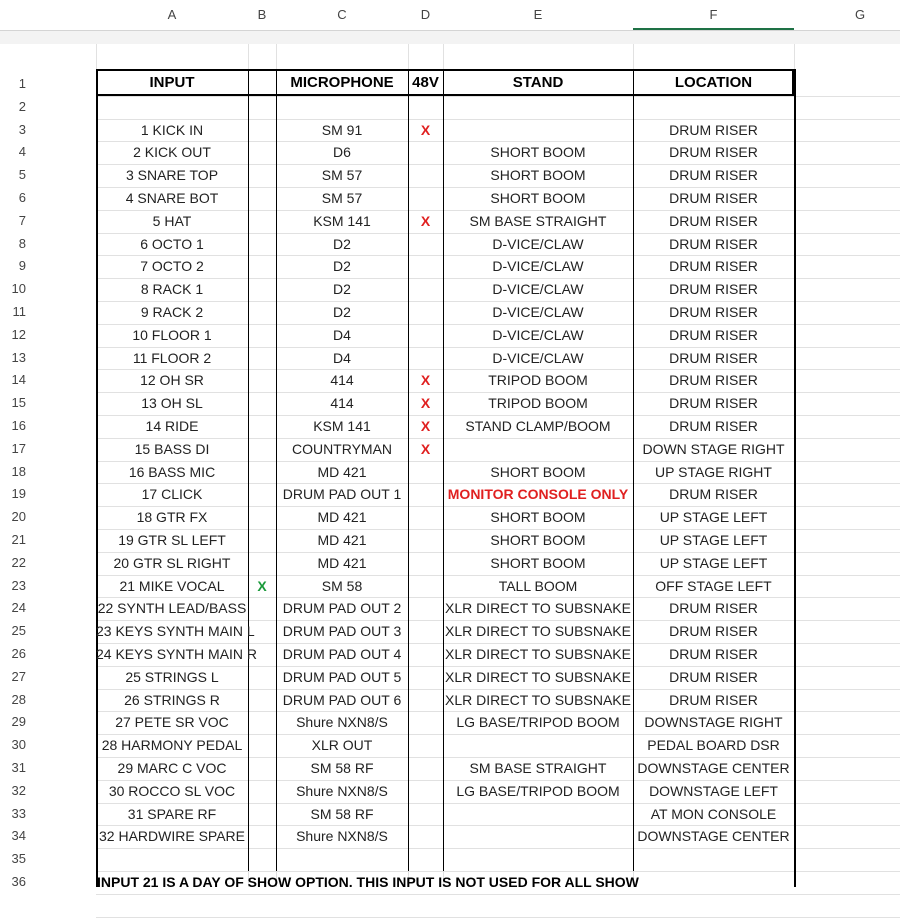  I want to click on row-header-14: 14, so click(13, 380).